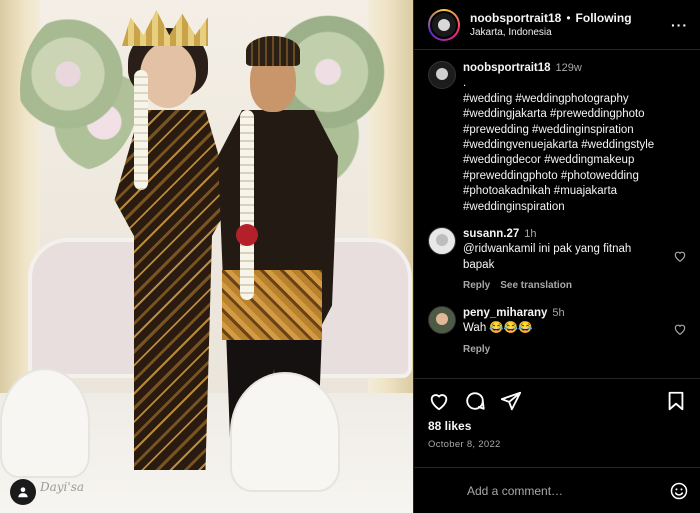 Image resolution: width=700 pixels, height=513 pixels. What do you see at coordinates (439, 401) in the screenshot?
I see `heart-icon` at bounding box center [439, 401].